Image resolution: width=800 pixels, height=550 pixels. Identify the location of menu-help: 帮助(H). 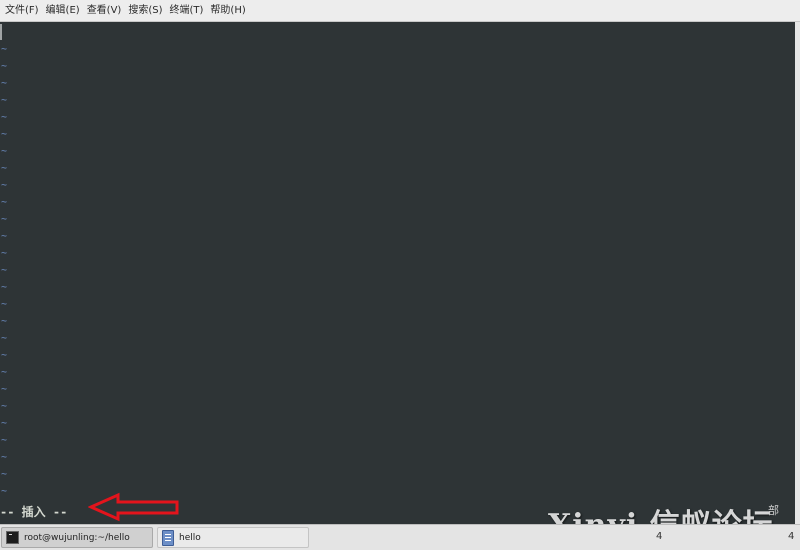
(228, 11).